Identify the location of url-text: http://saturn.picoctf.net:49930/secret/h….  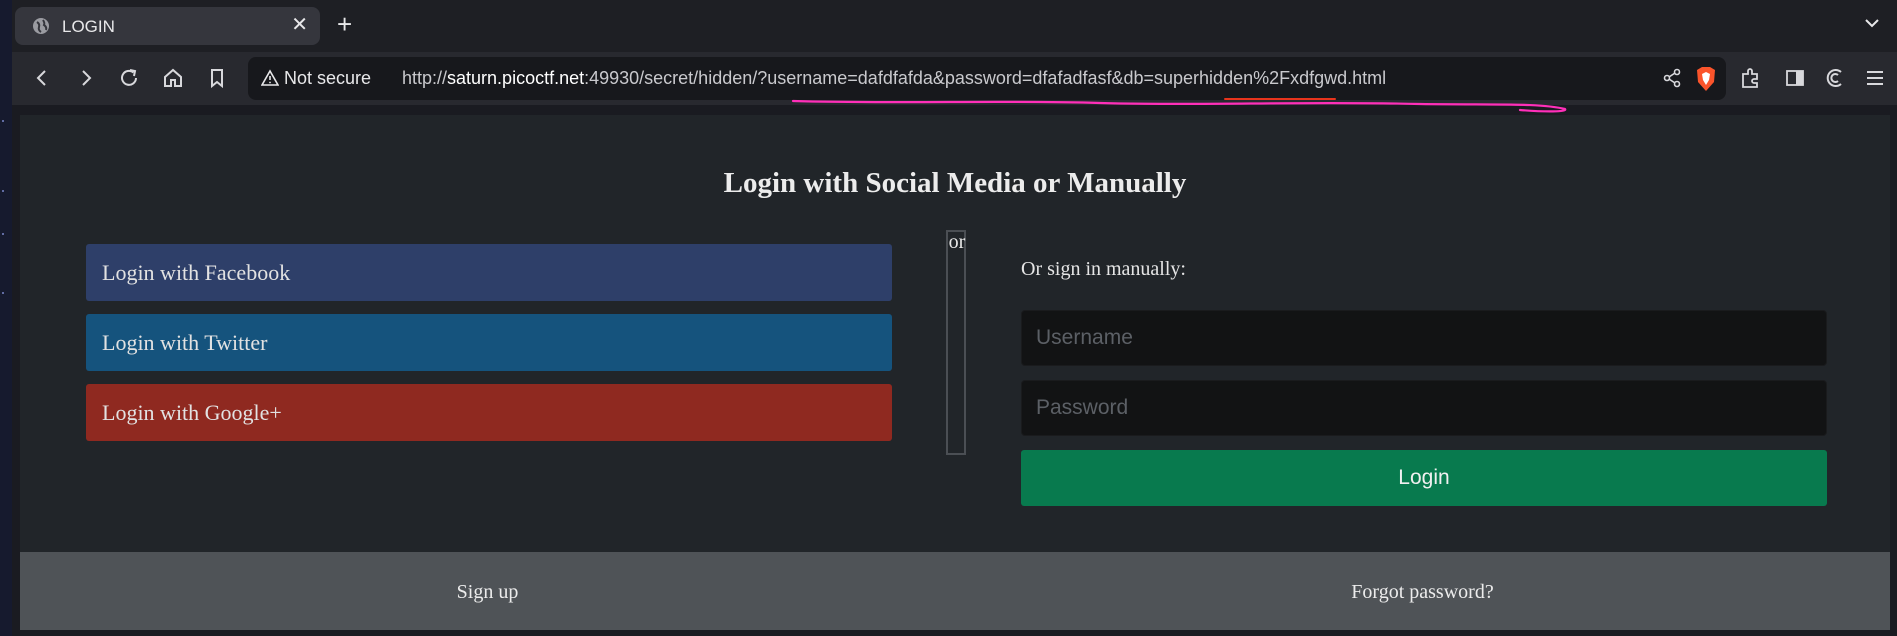
(894, 78).